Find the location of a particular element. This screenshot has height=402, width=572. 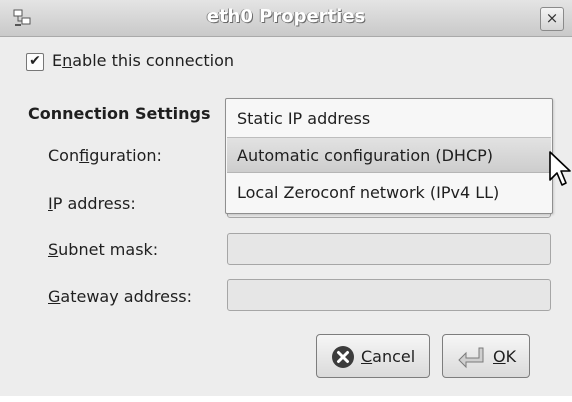

close-icon: × is located at coordinates (552, 18).